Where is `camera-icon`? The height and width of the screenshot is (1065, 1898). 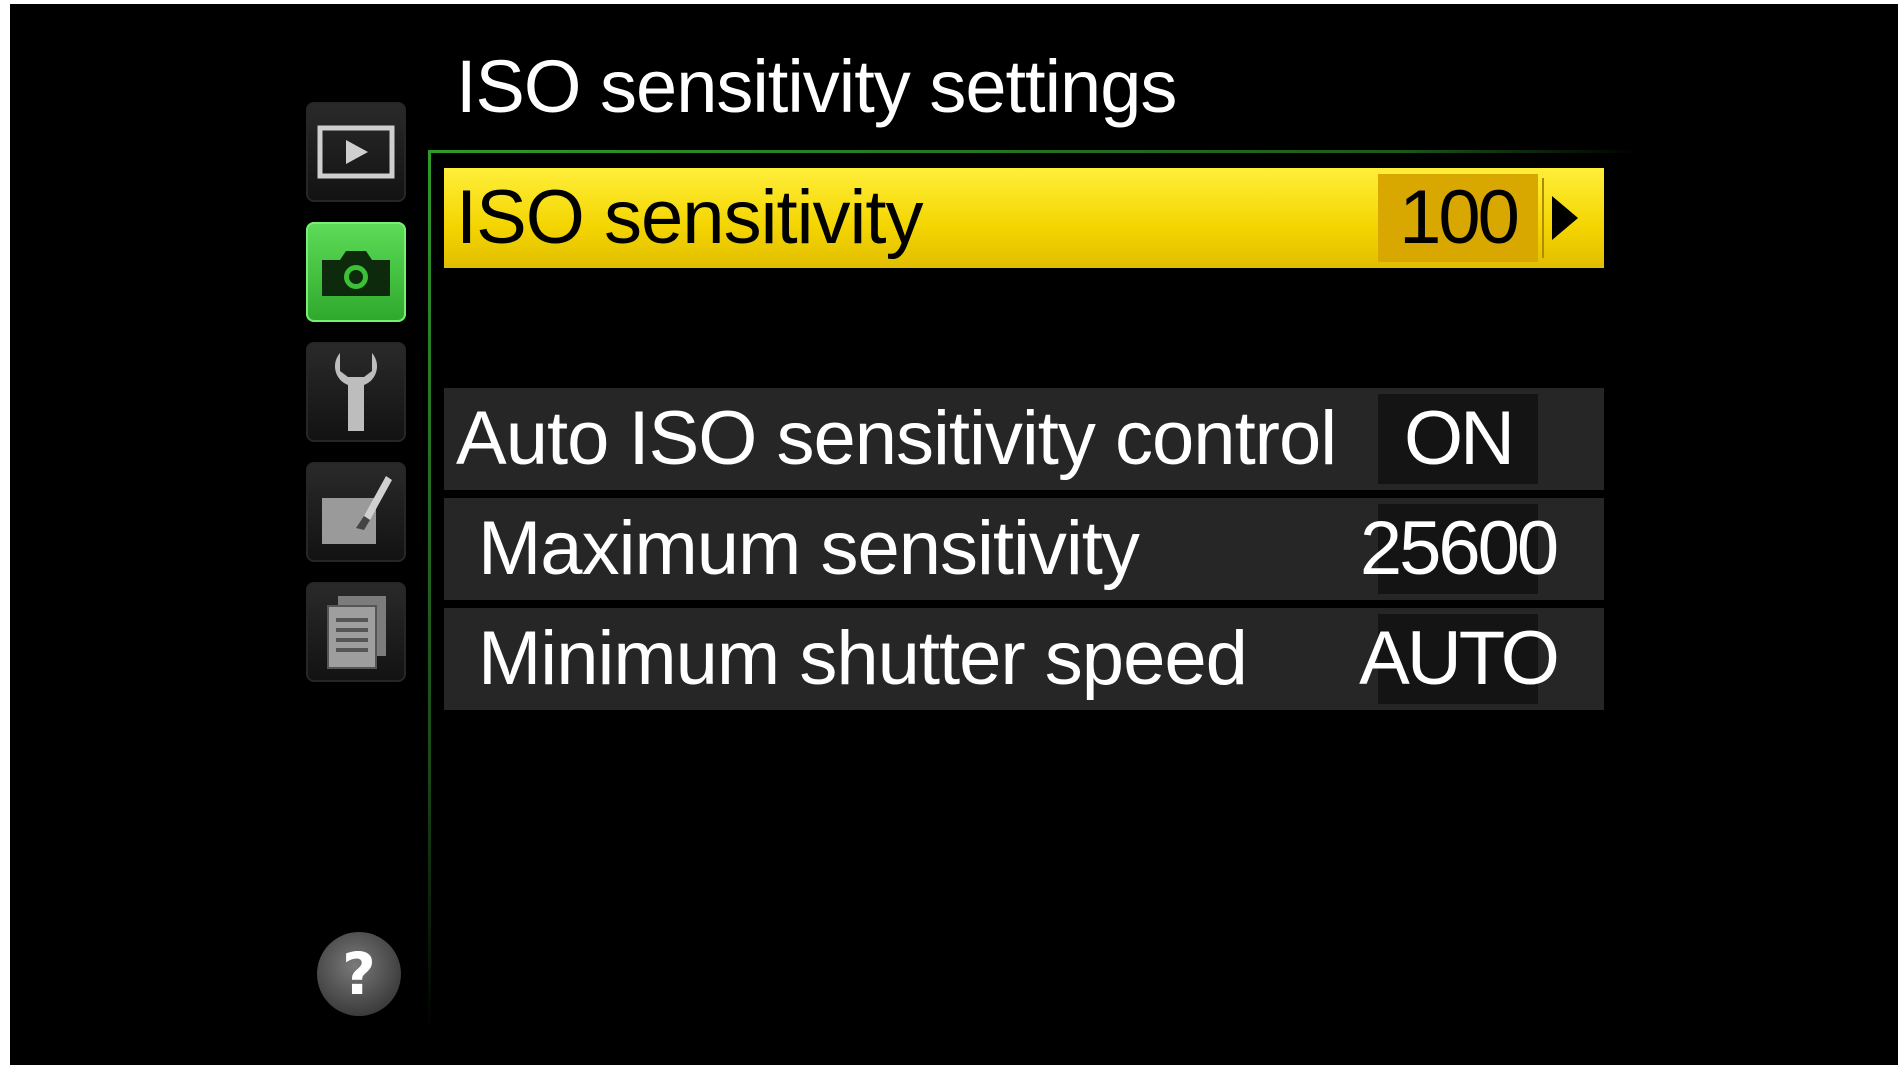
camera-icon is located at coordinates (356, 273).